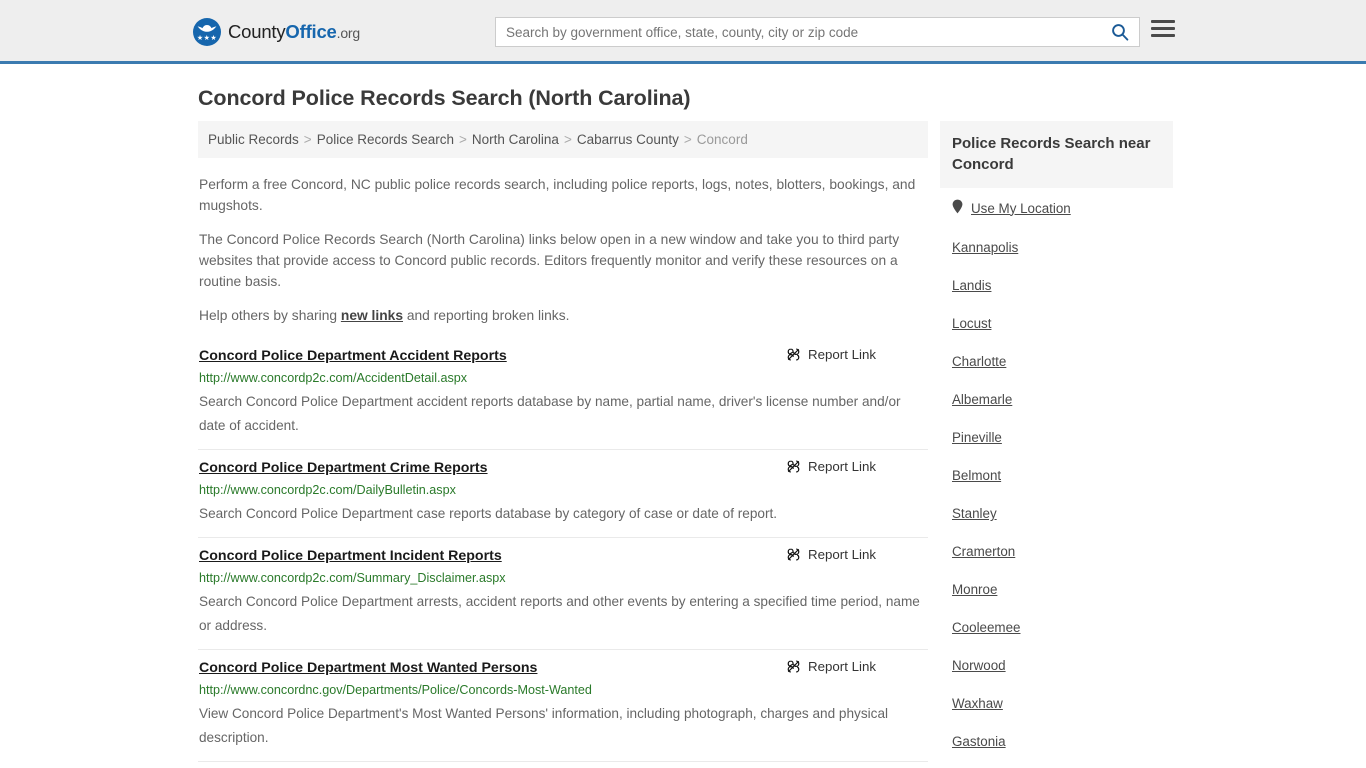  Describe the element at coordinates (1056, 400) in the screenshot. I see `sidebar-item-city: Albemarle` at that location.